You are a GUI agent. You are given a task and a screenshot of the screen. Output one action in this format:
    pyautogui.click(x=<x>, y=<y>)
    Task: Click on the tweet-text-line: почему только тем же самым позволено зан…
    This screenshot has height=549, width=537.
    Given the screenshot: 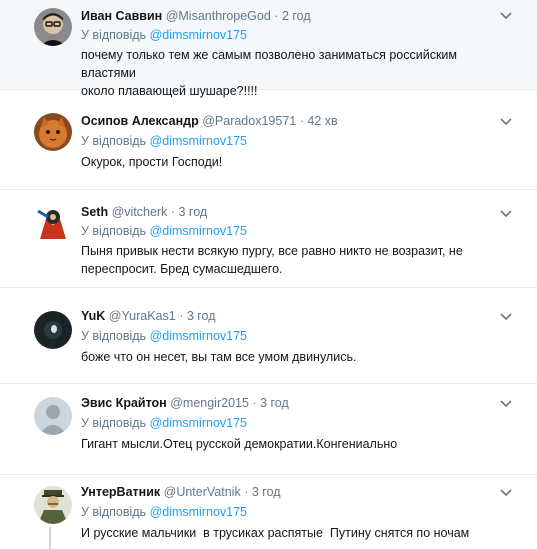 What is the action you would take?
    pyautogui.click(x=269, y=64)
    